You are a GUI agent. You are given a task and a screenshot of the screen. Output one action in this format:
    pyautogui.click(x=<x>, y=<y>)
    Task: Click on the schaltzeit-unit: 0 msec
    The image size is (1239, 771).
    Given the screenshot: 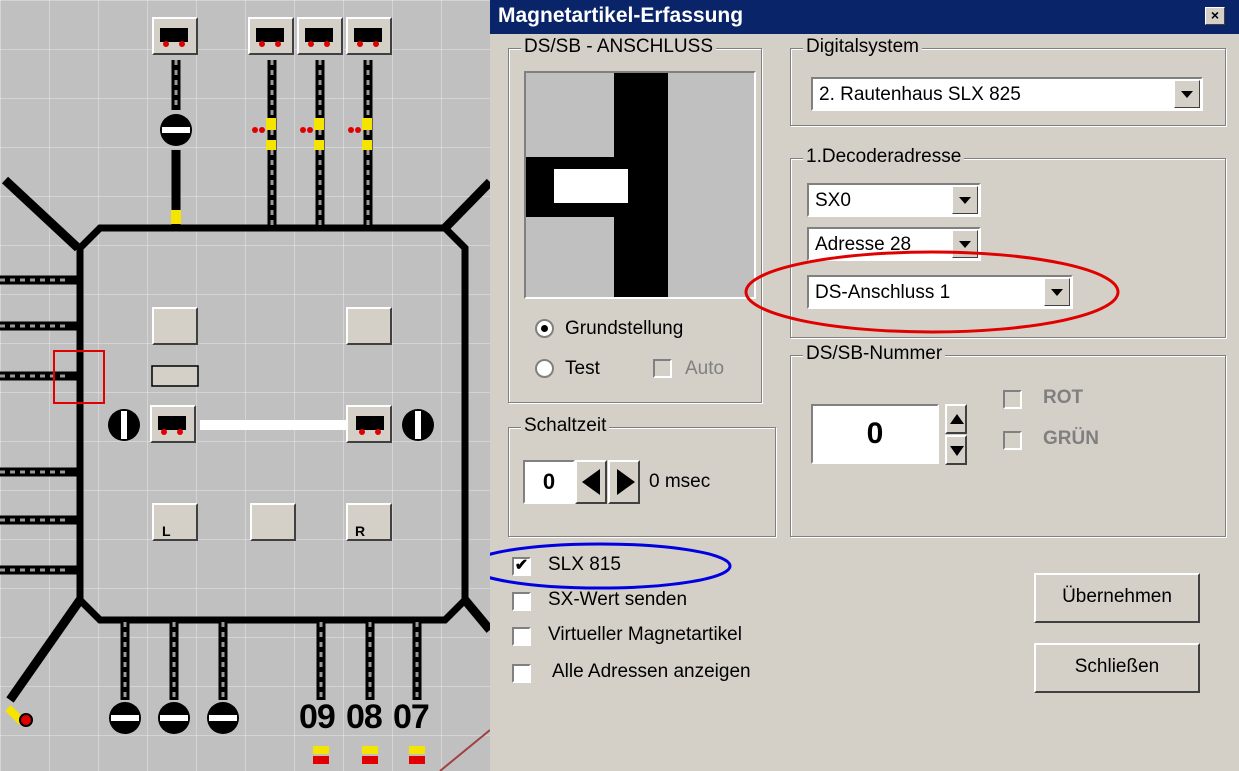 What is the action you would take?
    pyautogui.click(x=680, y=481)
    